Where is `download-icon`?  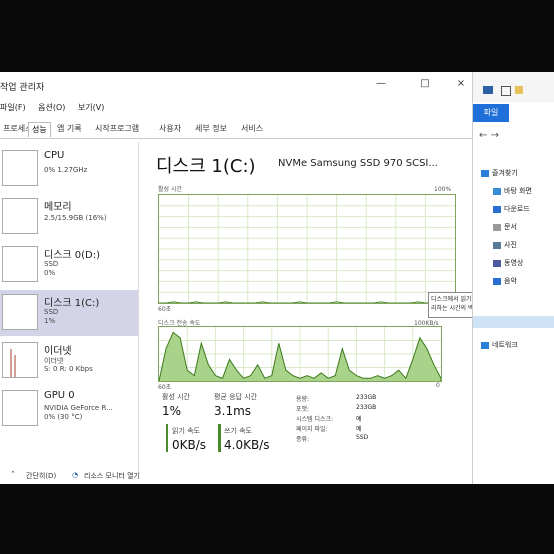
download-icon is located at coordinates (497, 209).